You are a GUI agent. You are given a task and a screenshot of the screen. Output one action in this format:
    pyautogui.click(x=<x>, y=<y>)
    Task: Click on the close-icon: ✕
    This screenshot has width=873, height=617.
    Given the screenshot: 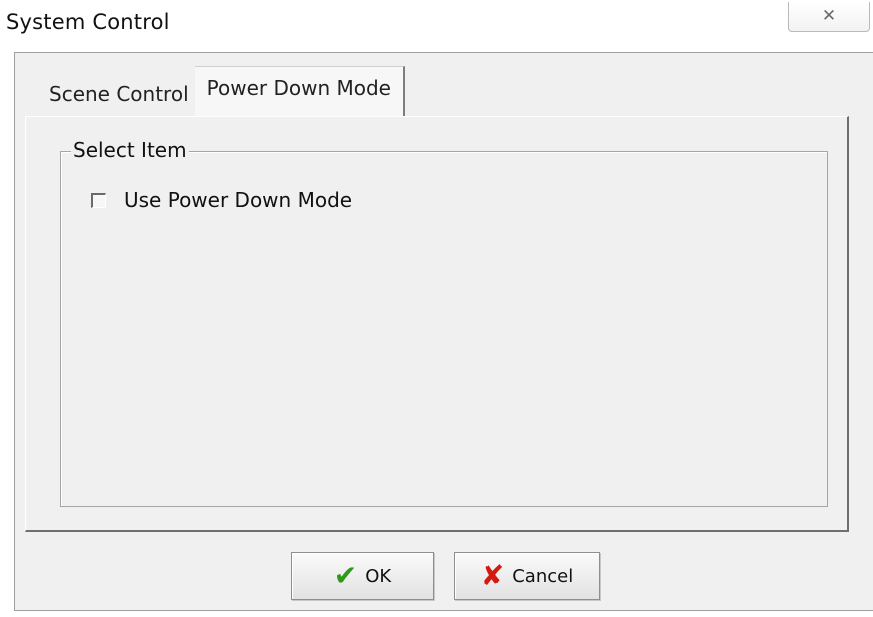 What is the action you would take?
    pyautogui.click(x=829, y=16)
    